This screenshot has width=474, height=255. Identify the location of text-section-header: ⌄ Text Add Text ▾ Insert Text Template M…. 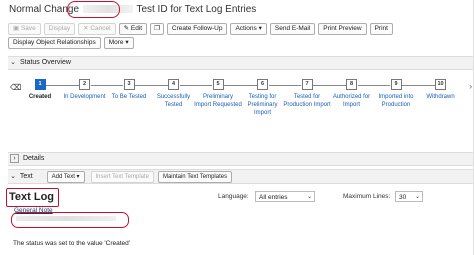
(241, 176).